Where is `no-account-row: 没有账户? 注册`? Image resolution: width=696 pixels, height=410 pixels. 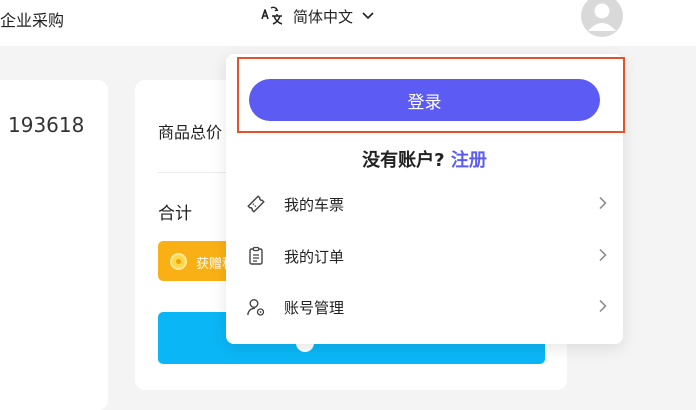 no-account-row: 没有账户? 注册 is located at coordinates (424, 159).